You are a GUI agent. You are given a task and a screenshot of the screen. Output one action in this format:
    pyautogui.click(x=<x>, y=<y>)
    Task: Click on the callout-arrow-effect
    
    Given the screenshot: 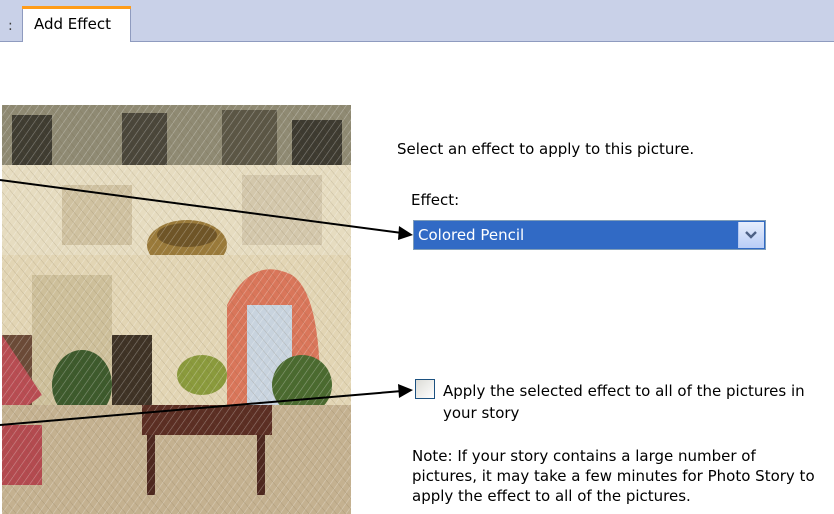 What is the action you would take?
    pyautogui.click(x=201, y=206)
    